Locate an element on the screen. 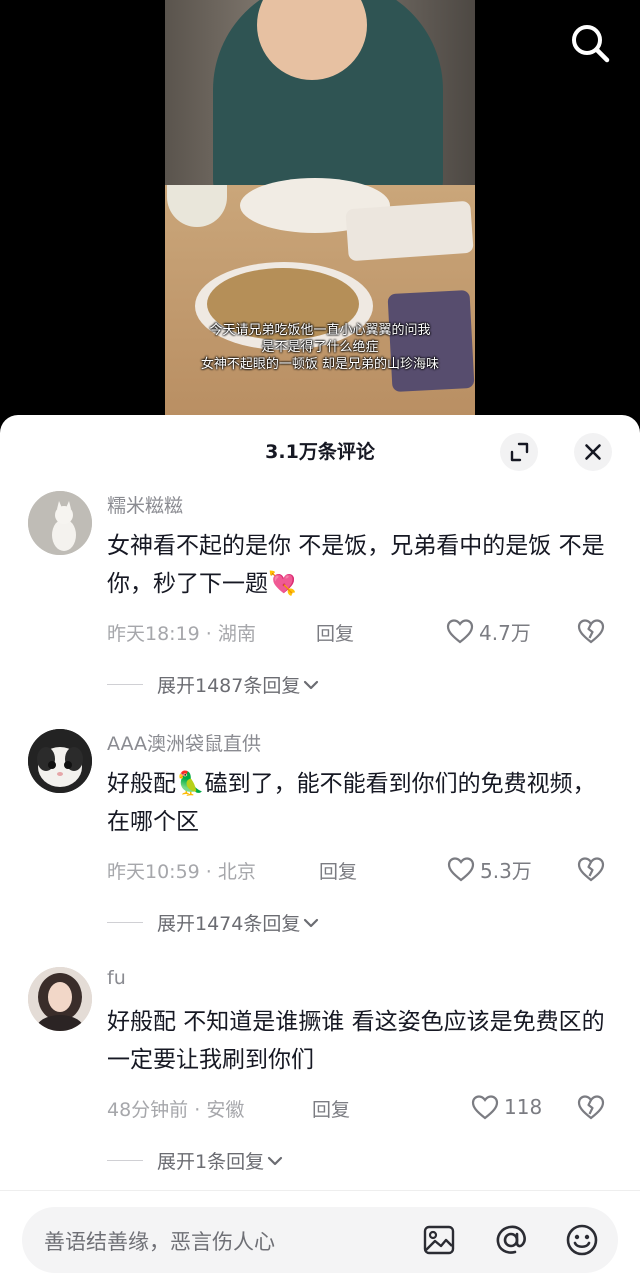  comment-input-placeholder: 善语结善缘，恶言伤人心 is located at coordinates (159, 1242).